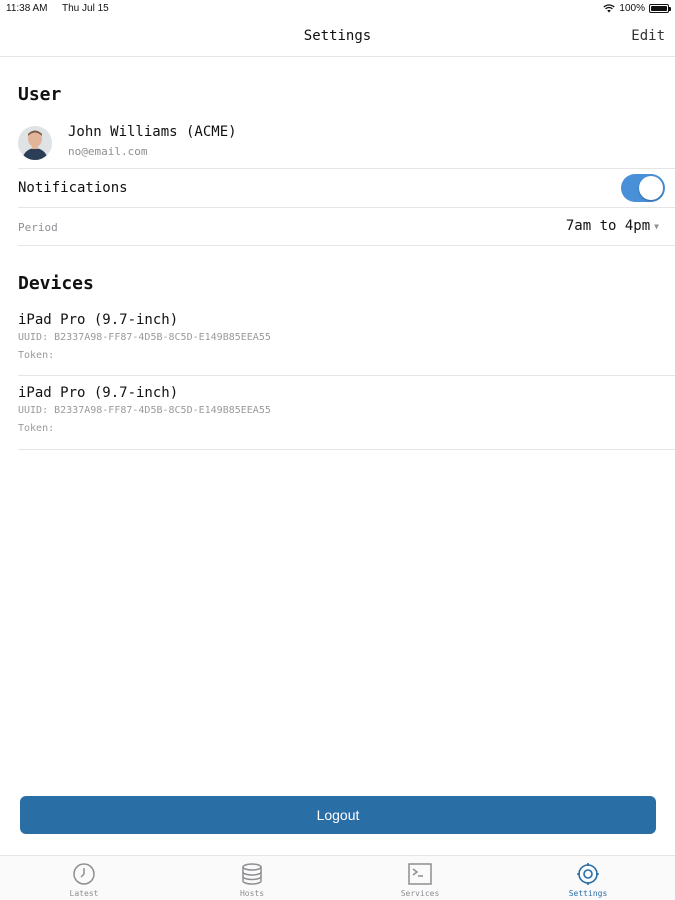 Image resolution: width=675 pixels, height=900 pixels. What do you see at coordinates (588, 874) in the screenshot?
I see `gear-icon` at bounding box center [588, 874].